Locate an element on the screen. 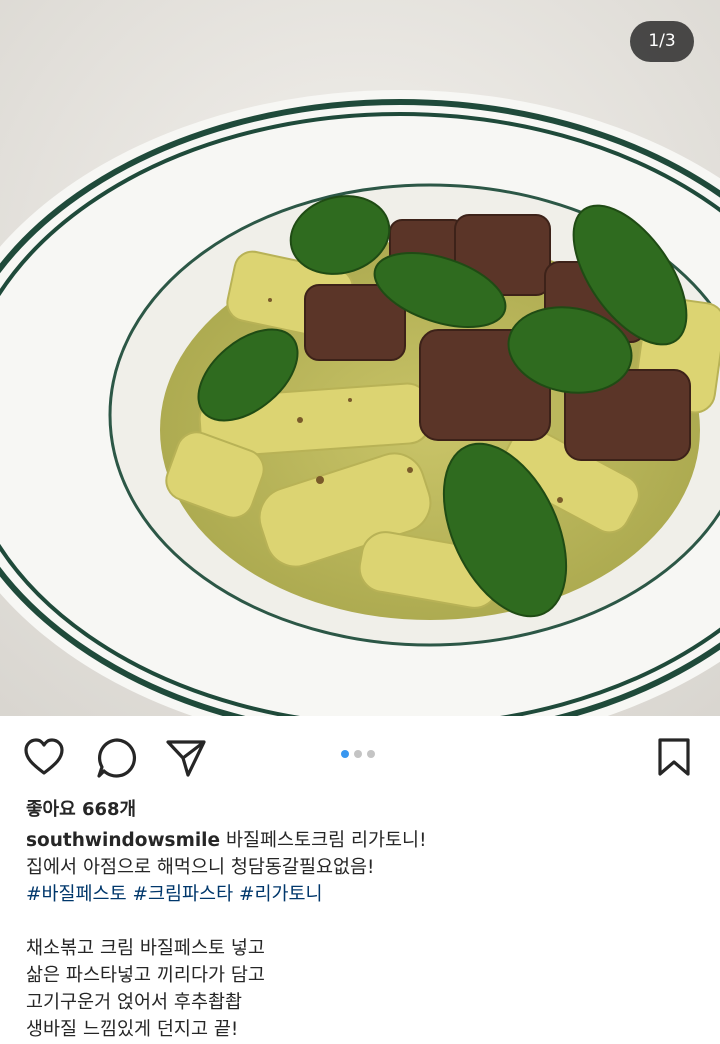 The width and height of the screenshot is (720, 1044). heart-icon is located at coordinates (44, 758).